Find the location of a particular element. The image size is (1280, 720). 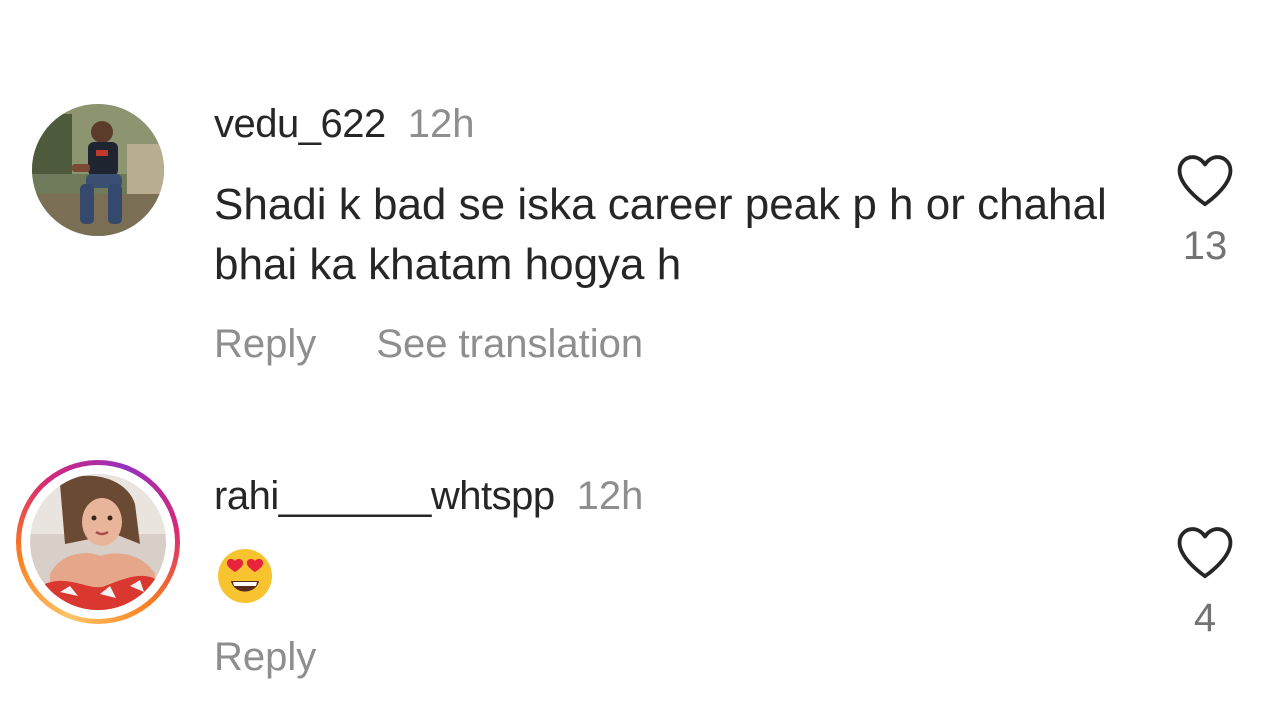

like-column: 4 is located at coordinates (1205, 583).